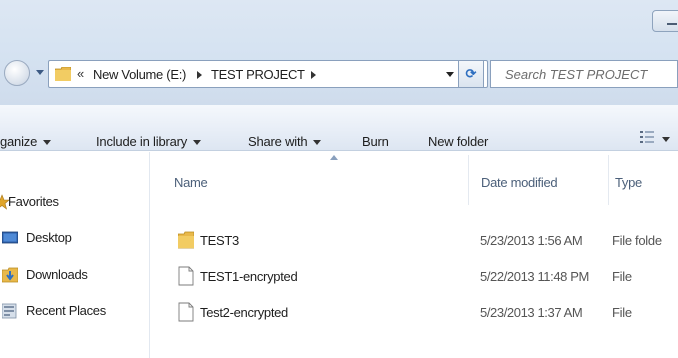 The height and width of the screenshot is (358, 678). I want to click on file-name: TEST3, so click(219, 240).